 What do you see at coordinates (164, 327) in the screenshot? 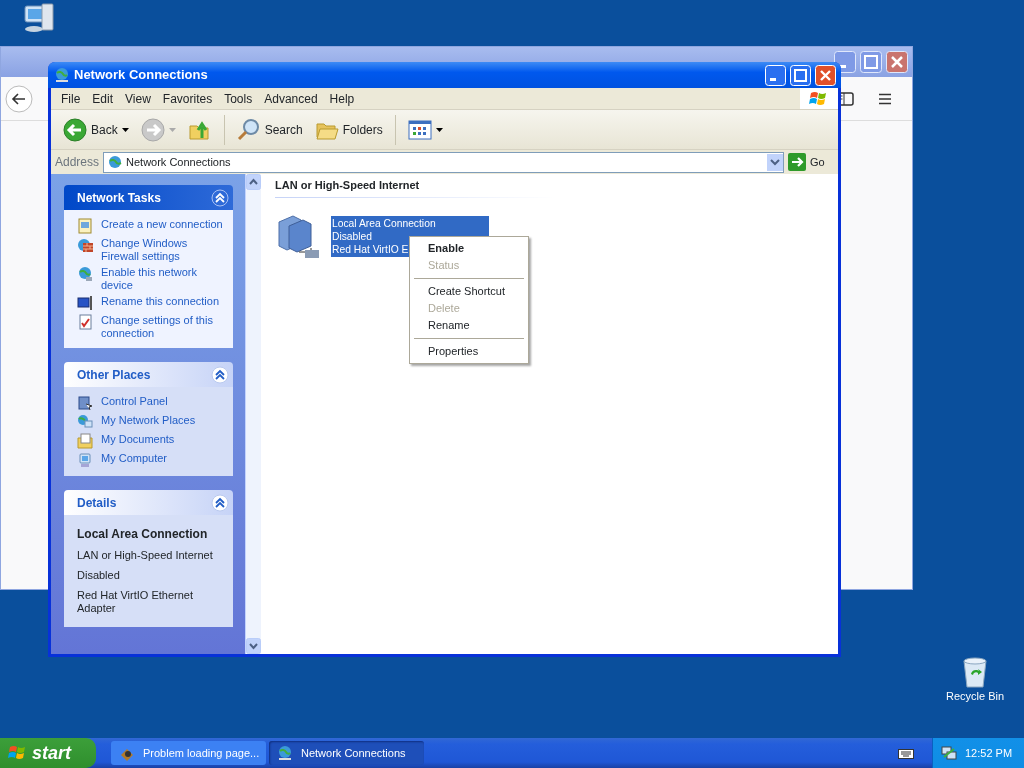
I see `task-link: Change settings of this connection` at bounding box center [164, 327].